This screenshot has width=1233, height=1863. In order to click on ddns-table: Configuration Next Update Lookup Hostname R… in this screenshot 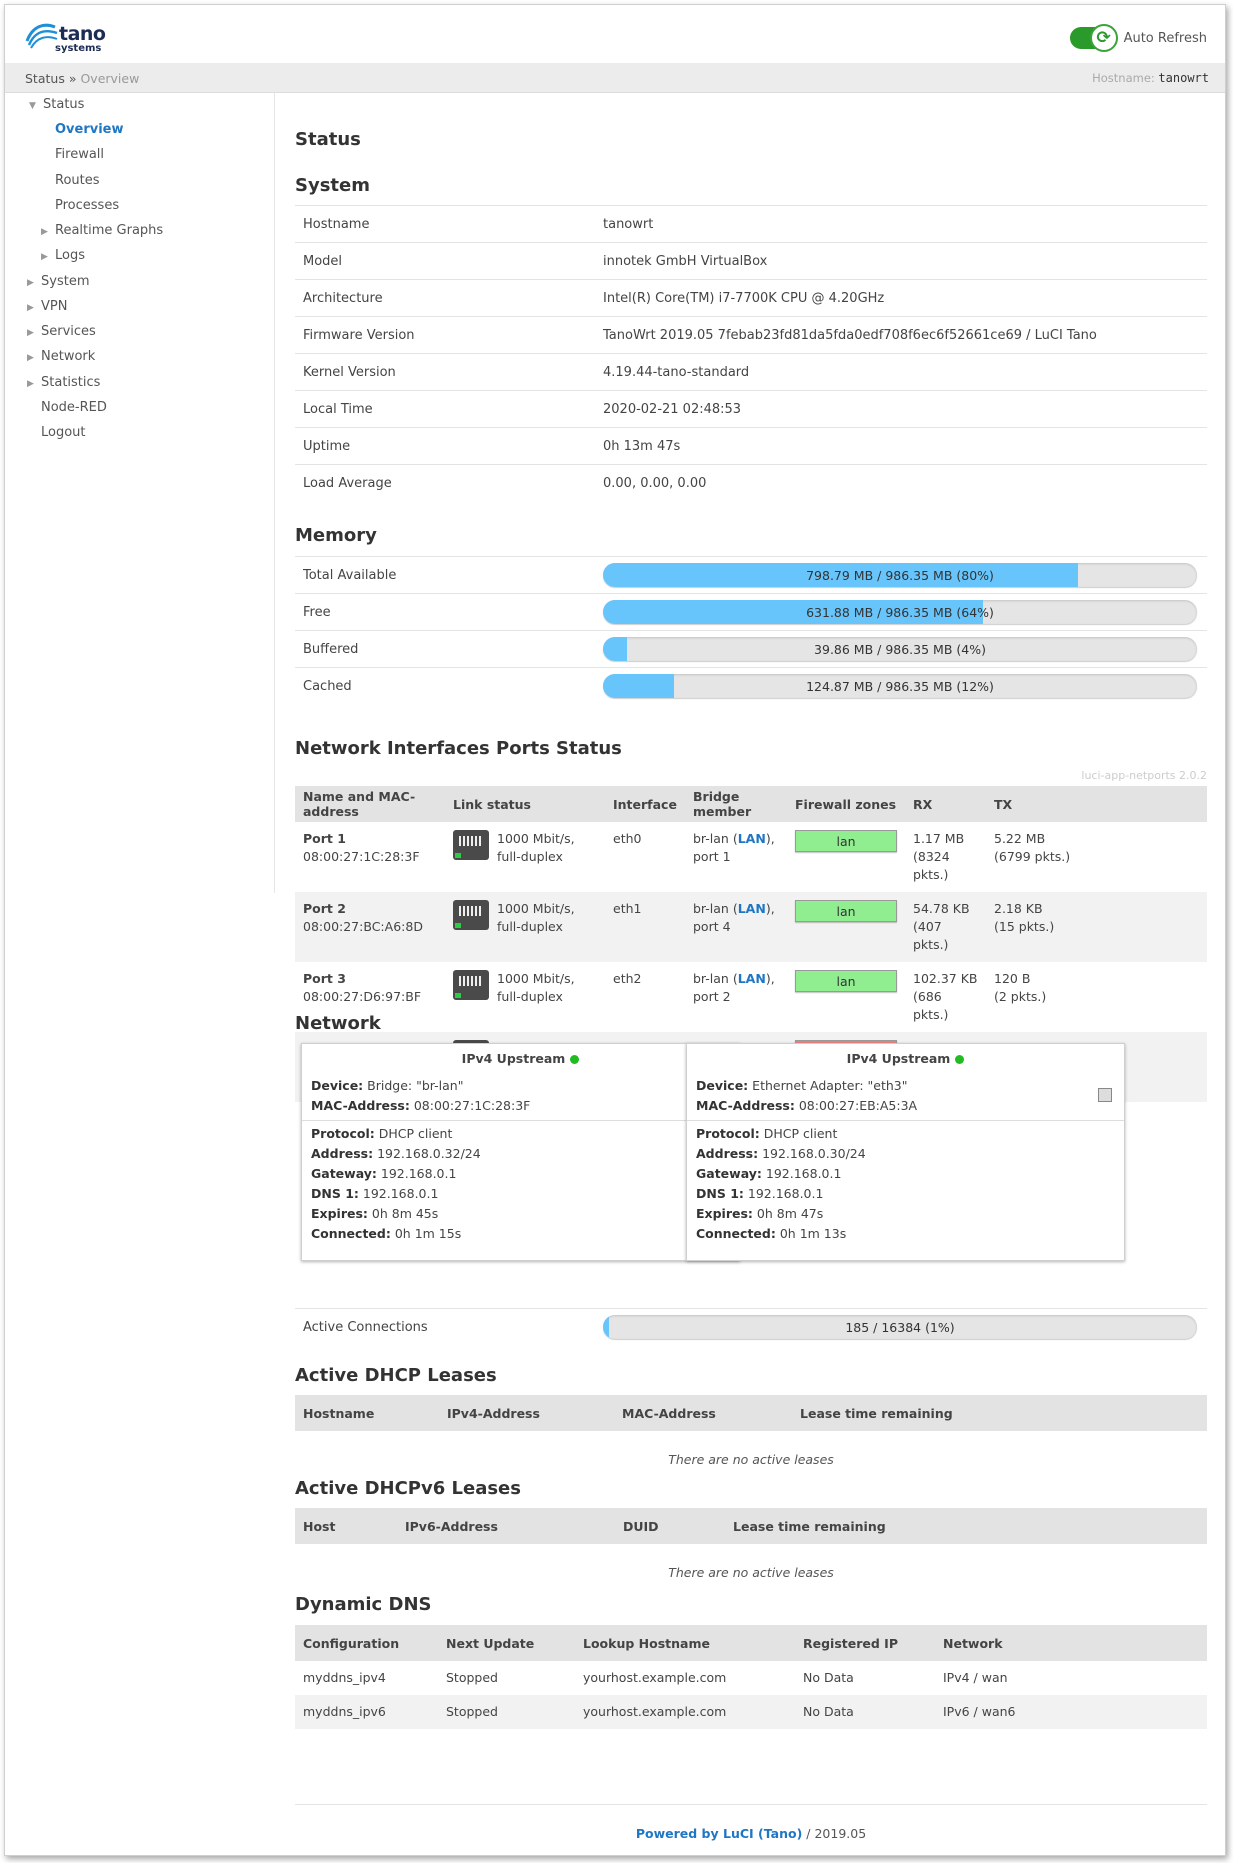, I will do `click(751, 1677)`.